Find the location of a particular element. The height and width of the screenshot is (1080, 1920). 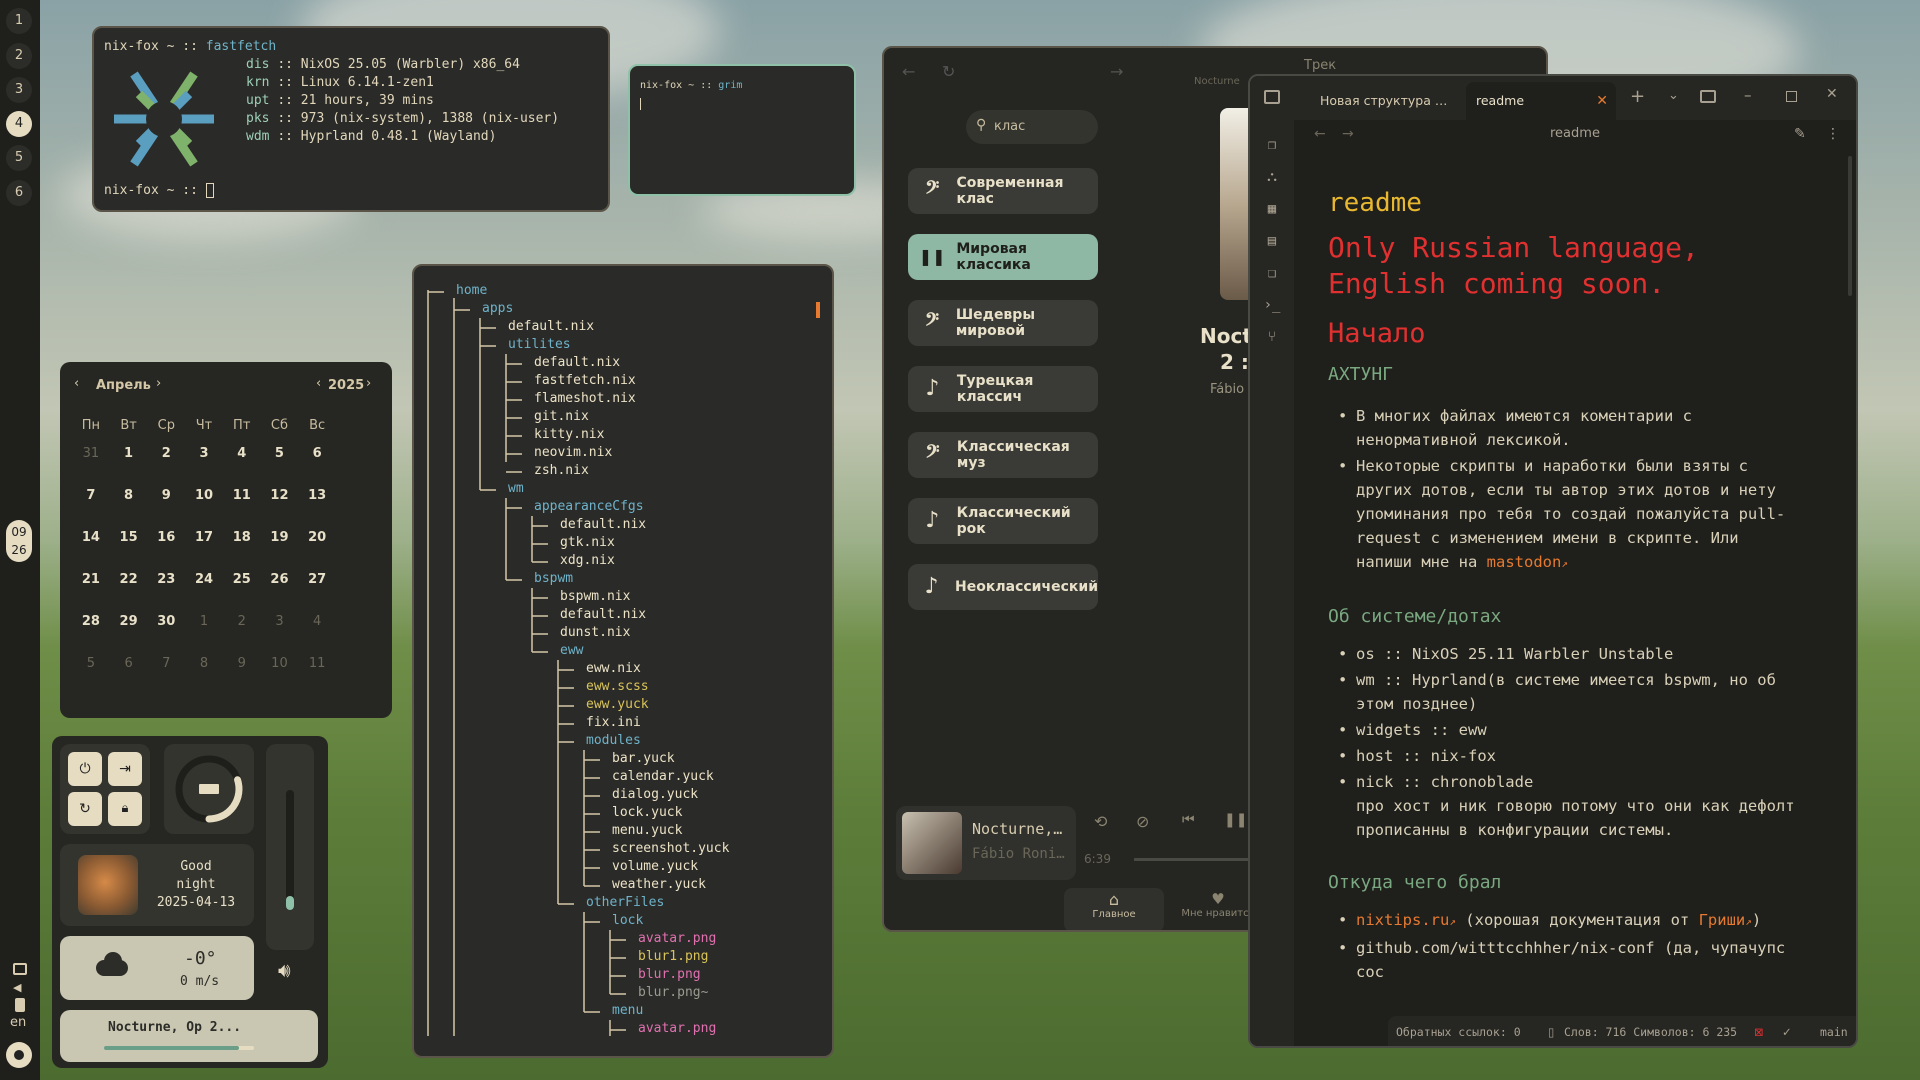

tree-file: weather.yuck is located at coordinates (659, 885).